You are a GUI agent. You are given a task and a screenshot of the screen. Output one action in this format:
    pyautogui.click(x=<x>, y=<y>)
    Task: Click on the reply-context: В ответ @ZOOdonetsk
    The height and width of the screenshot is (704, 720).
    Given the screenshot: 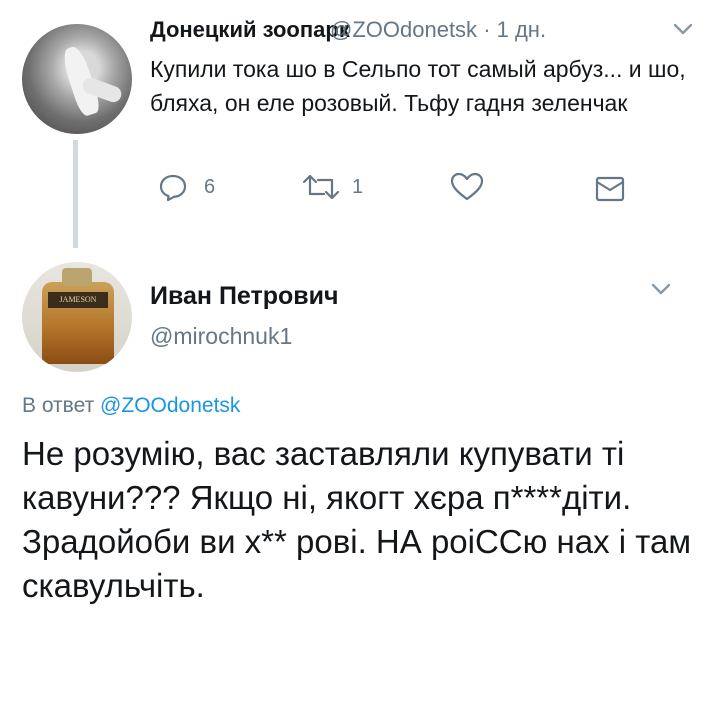 What is the action you would take?
    pyautogui.click(x=131, y=406)
    